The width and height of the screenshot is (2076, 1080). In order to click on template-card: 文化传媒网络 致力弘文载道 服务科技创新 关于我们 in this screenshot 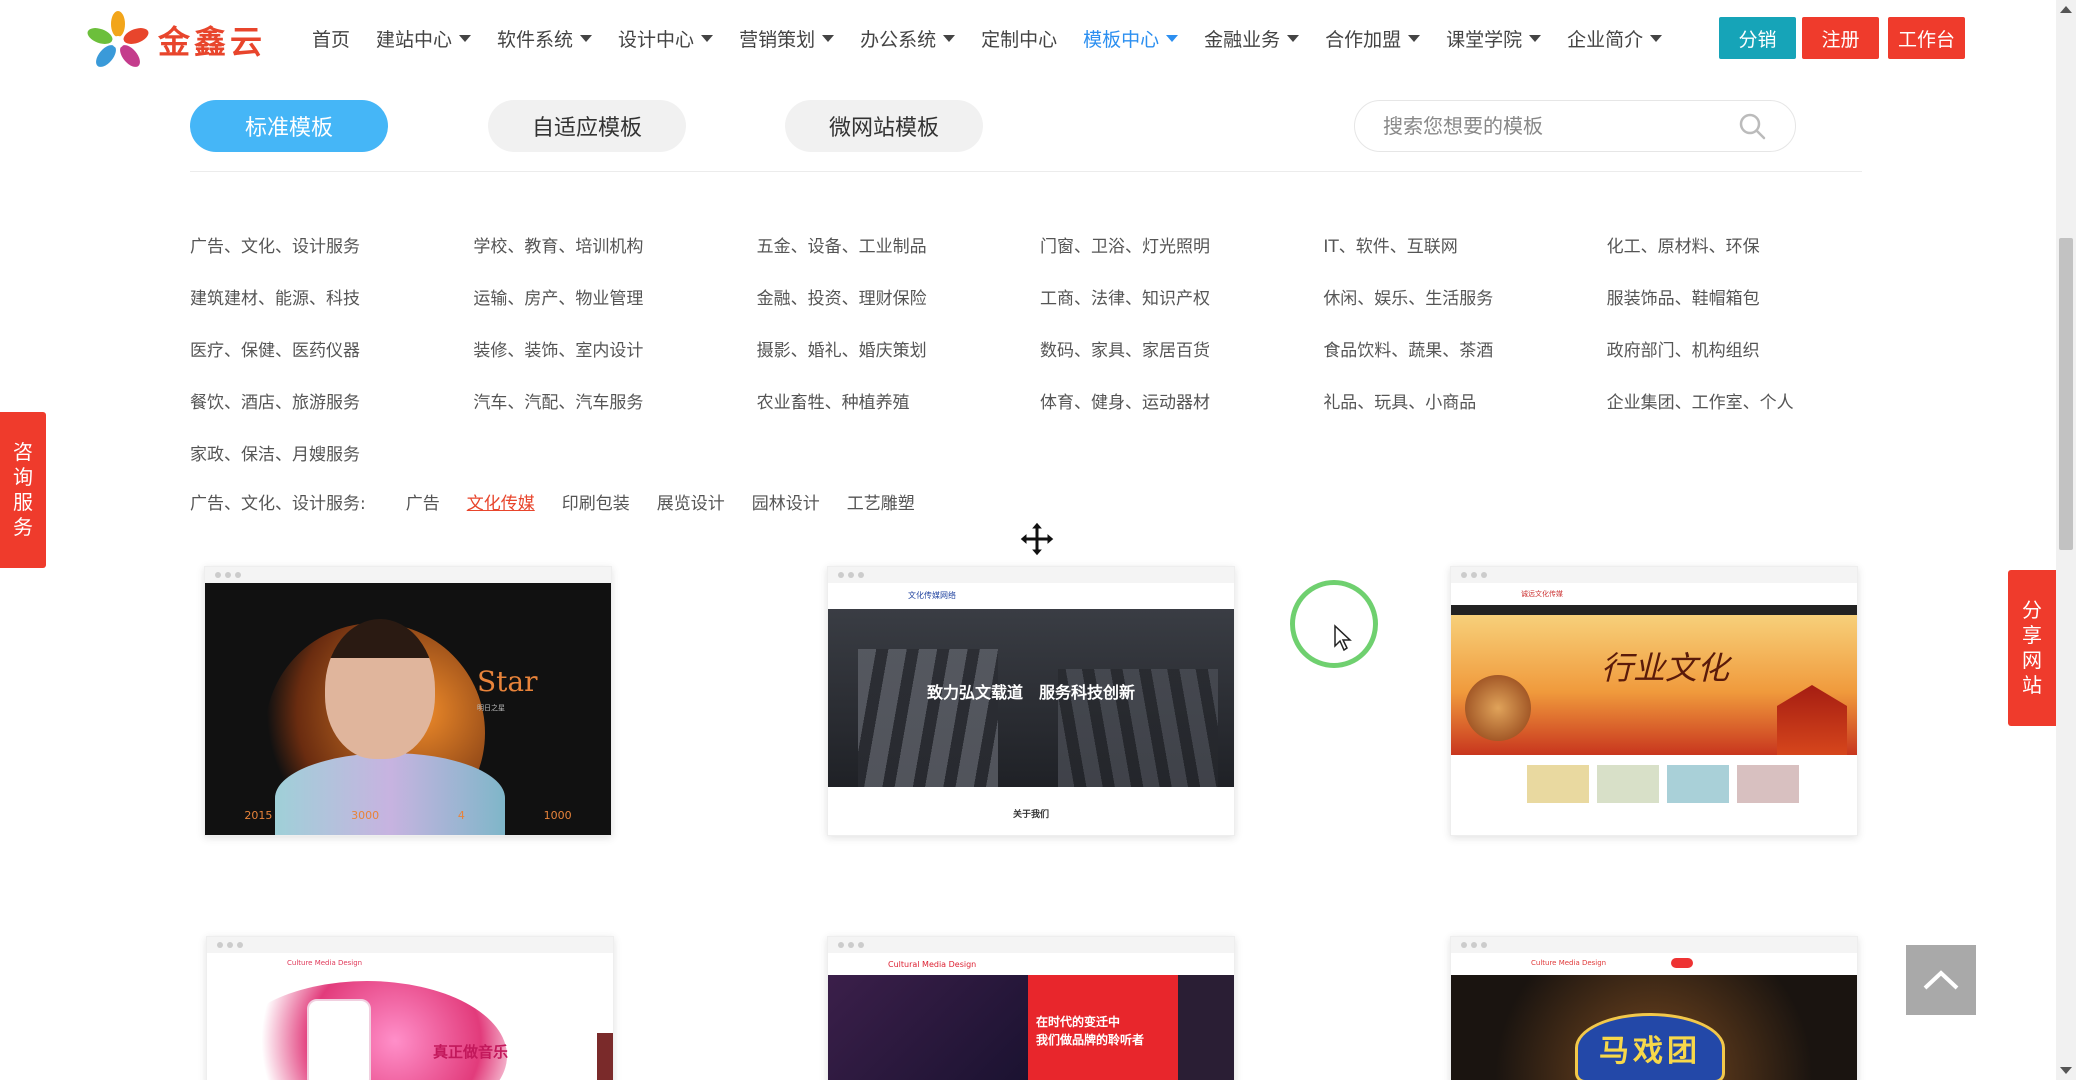, I will do `click(1031, 701)`.